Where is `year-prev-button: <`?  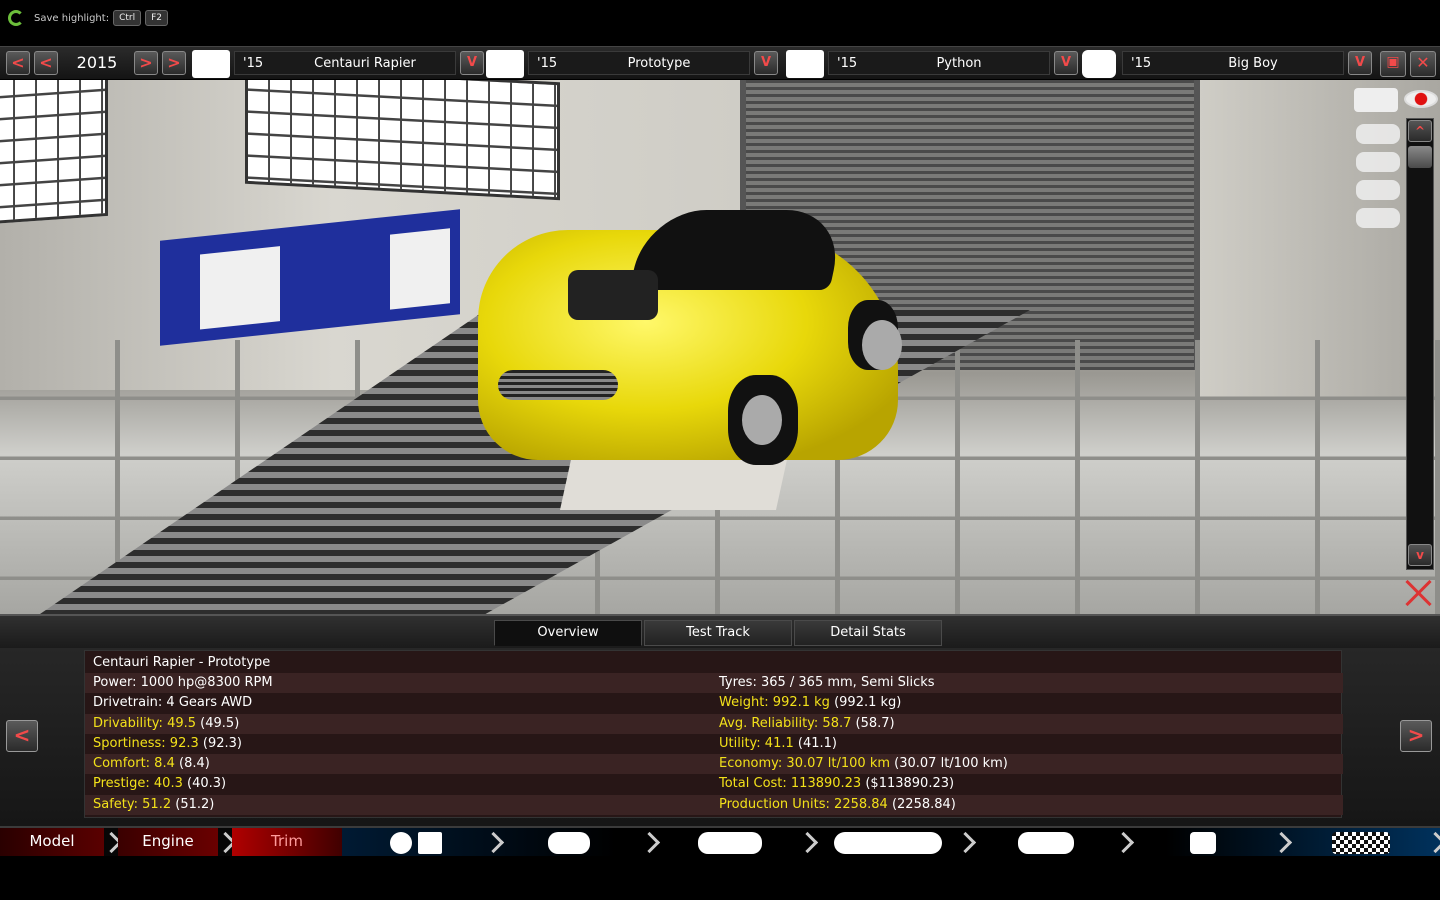 year-prev-button: < is located at coordinates (46, 63).